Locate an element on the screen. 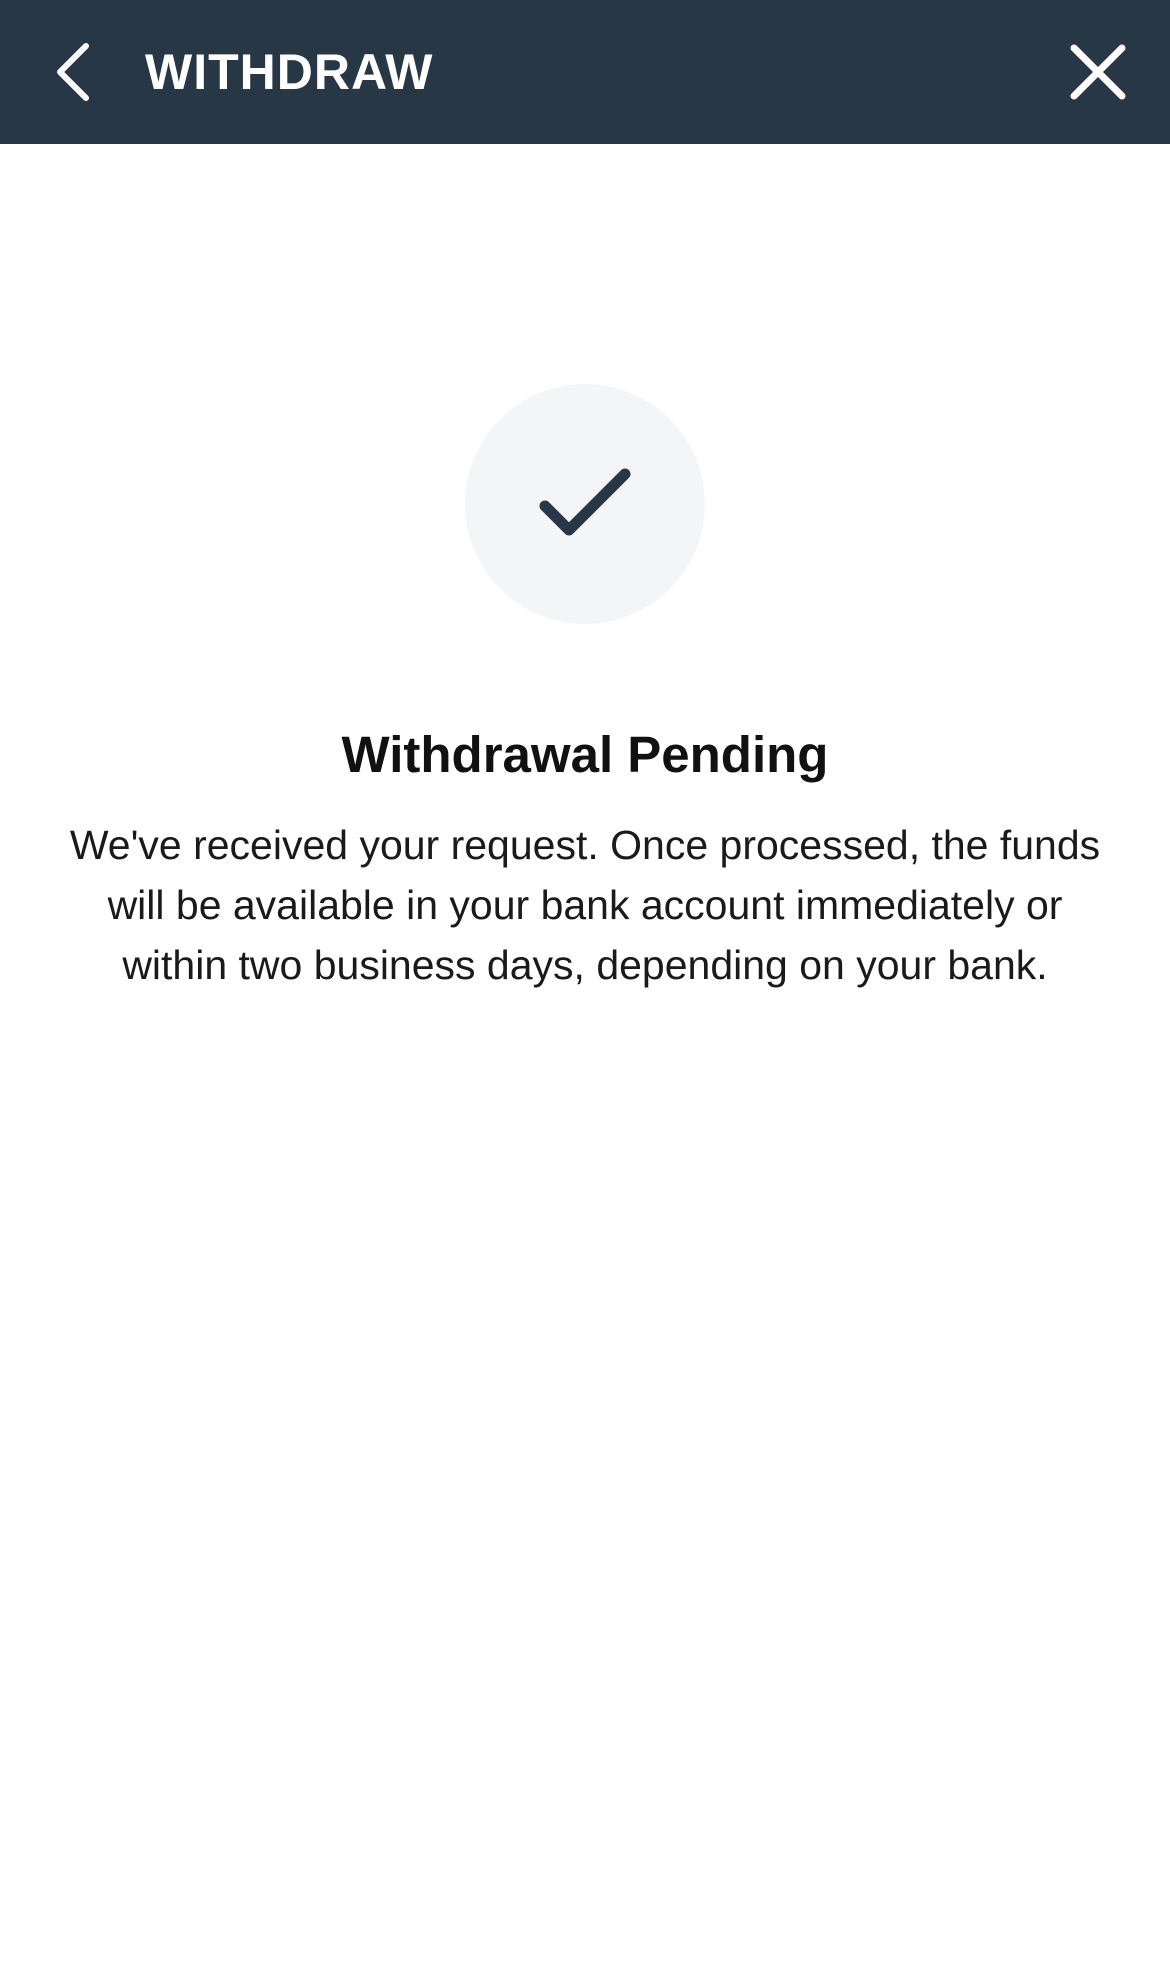 This screenshot has width=1170, height=1973. checkmark-icon is located at coordinates (585, 502).